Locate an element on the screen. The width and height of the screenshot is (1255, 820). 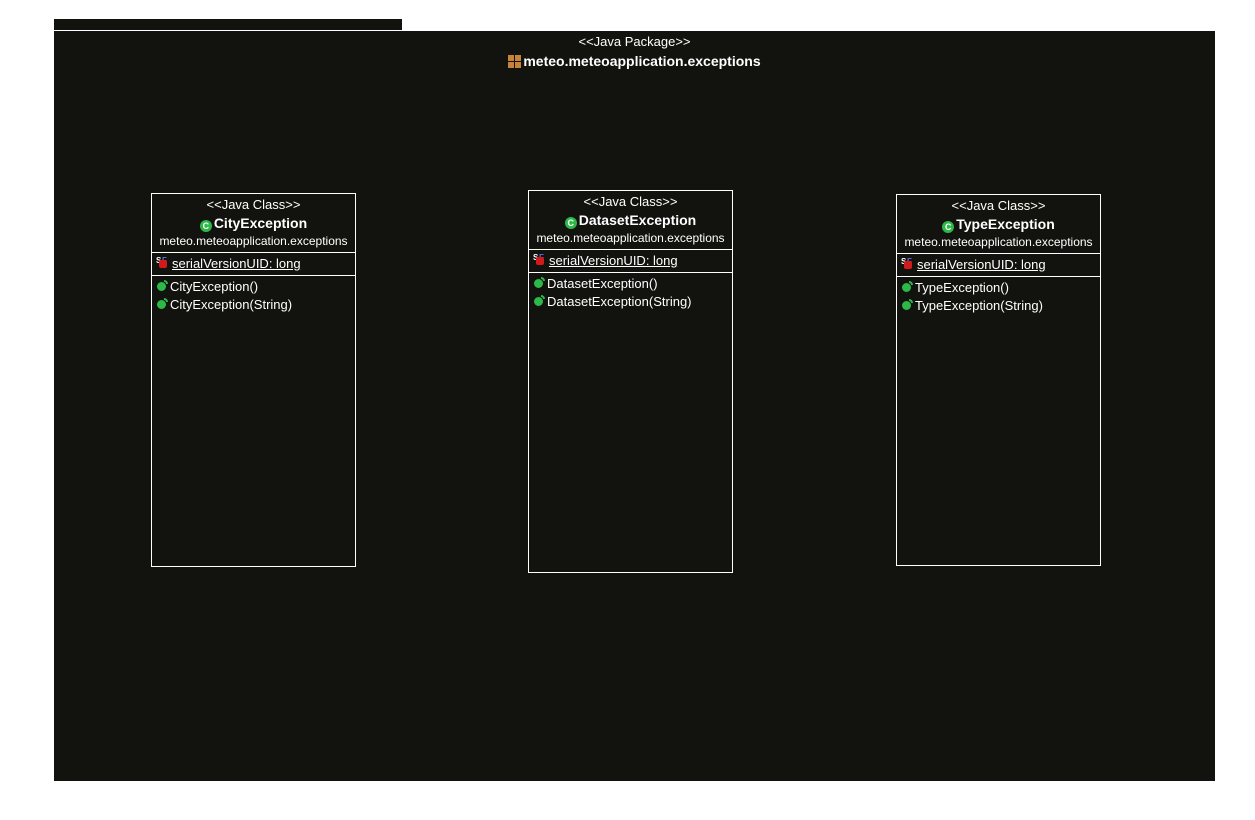
method-row: TypeException() is located at coordinates (1000, 288).